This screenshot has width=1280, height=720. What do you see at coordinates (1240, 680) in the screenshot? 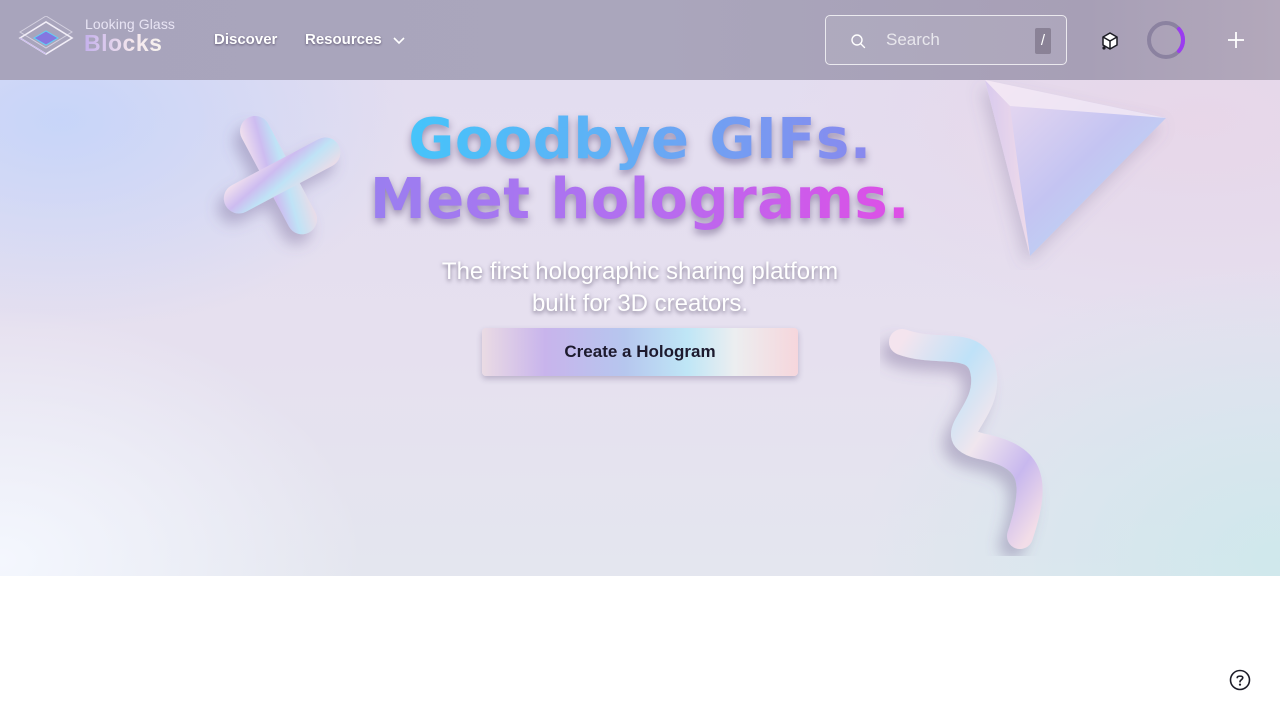
I see `help-icon` at bounding box center [1240, 680].